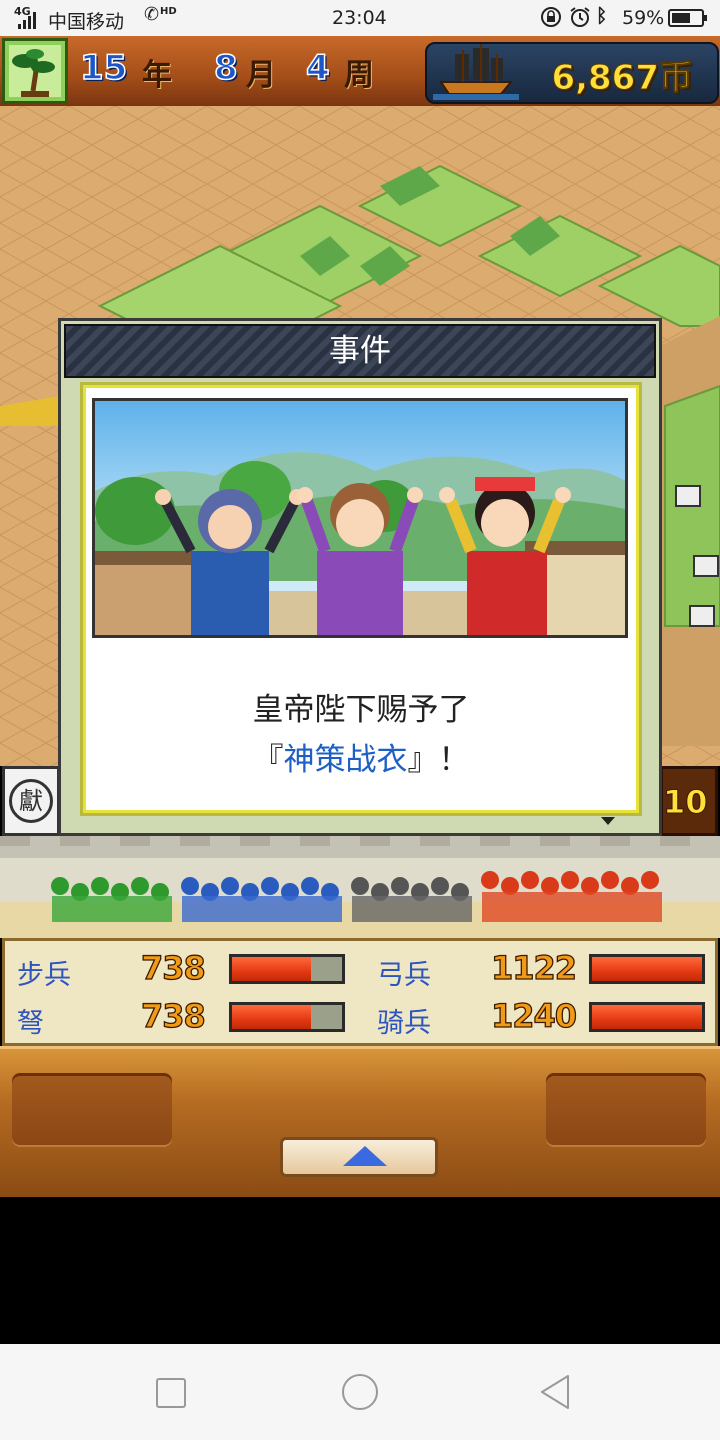 The image size is (720, 1440). Describe the element at coordinates (103, 68) in the screenshot. I see `year-value: 15` at that location.